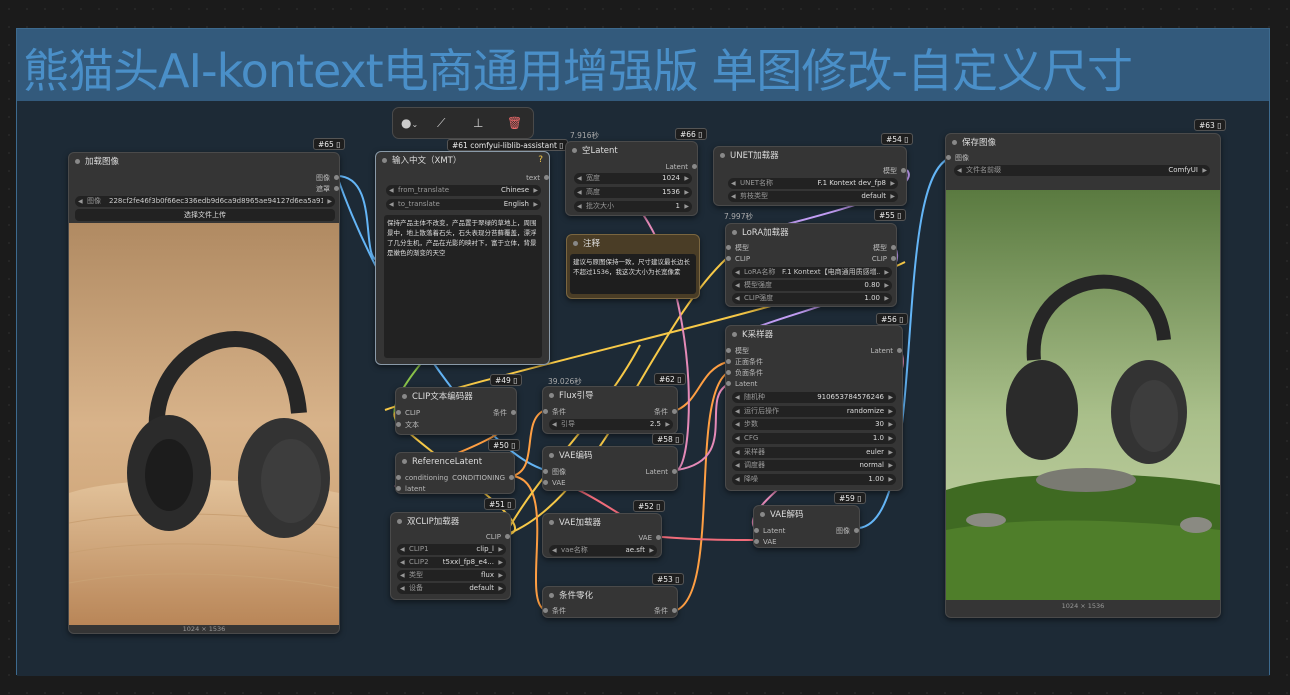 The height and width of the screenshot is (695, 1290). Describe the element at coordinates (633, 206) in the screenshot. I see `batch-size-input: 批次大小 1` at that location.